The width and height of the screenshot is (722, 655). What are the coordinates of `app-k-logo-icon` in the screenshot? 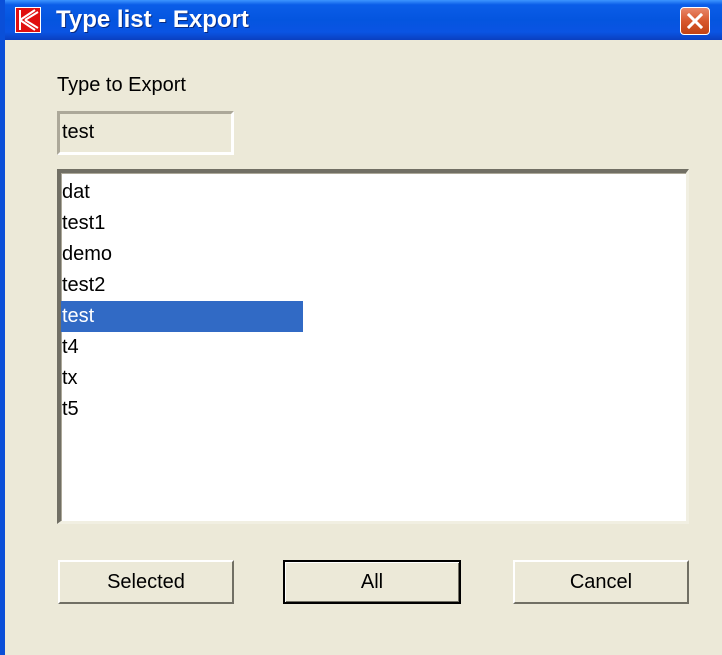 It's located at (28, 20).